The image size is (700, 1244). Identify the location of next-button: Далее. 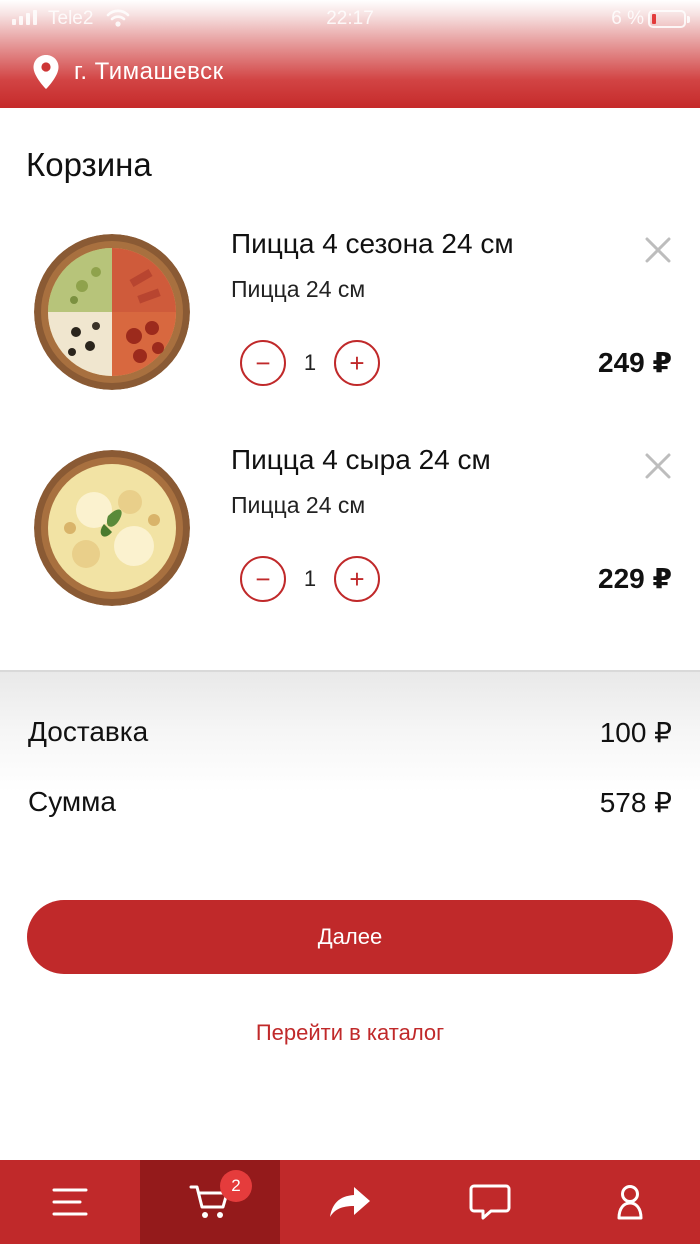
(350, 937).